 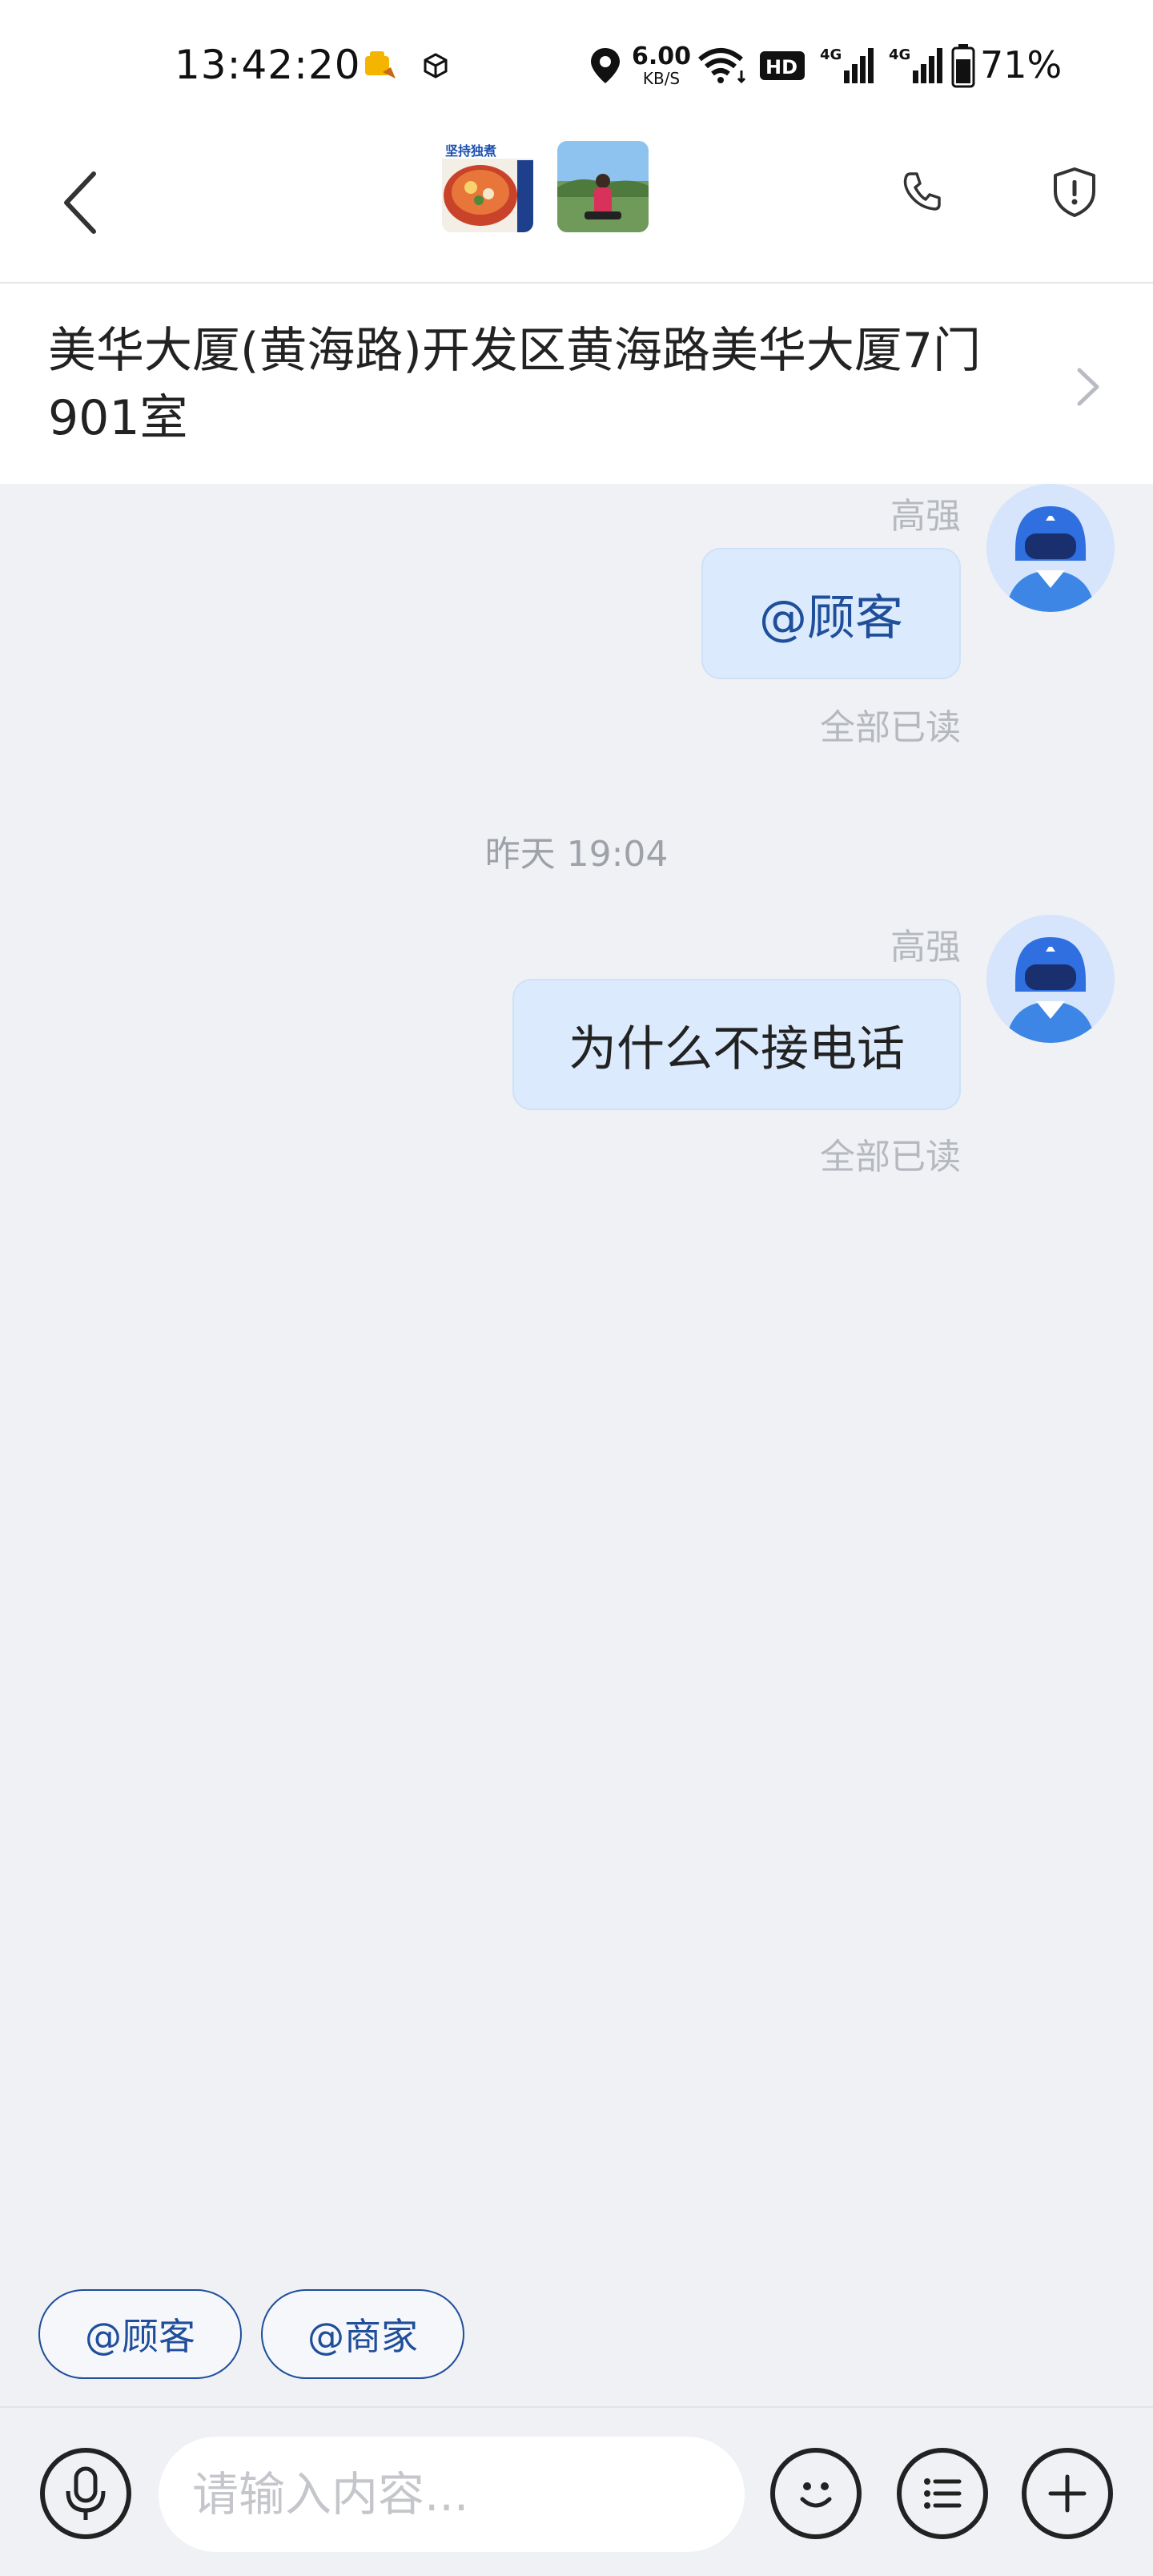 I want to click on network-speed: 6.00 KB/S, so click(x=661, y=66).